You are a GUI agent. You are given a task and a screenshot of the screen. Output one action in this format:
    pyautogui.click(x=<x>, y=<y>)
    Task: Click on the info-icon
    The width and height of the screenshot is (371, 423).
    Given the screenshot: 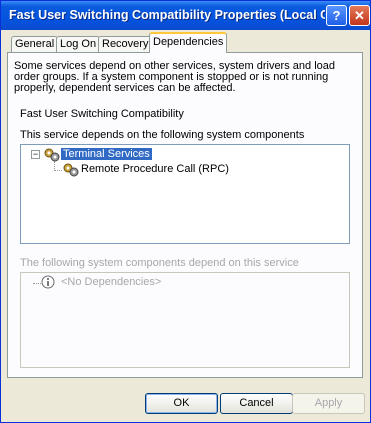 What is the action you would take?
    pyautogui.click(x=48, y=282)
    